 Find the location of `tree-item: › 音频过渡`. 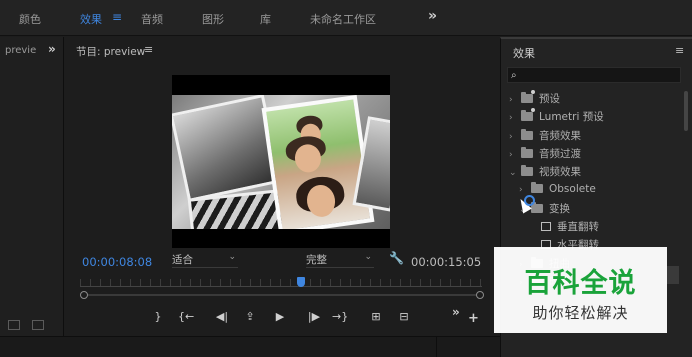

tree-item: › 音频过渡 is located at coordinates (545, 155).